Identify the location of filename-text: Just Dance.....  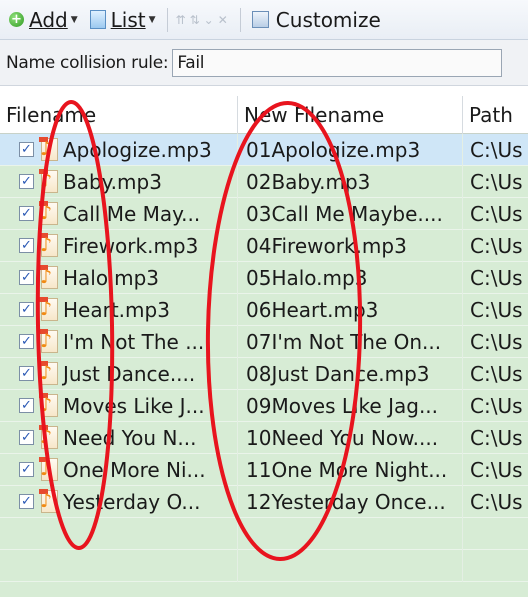
(129, 373).